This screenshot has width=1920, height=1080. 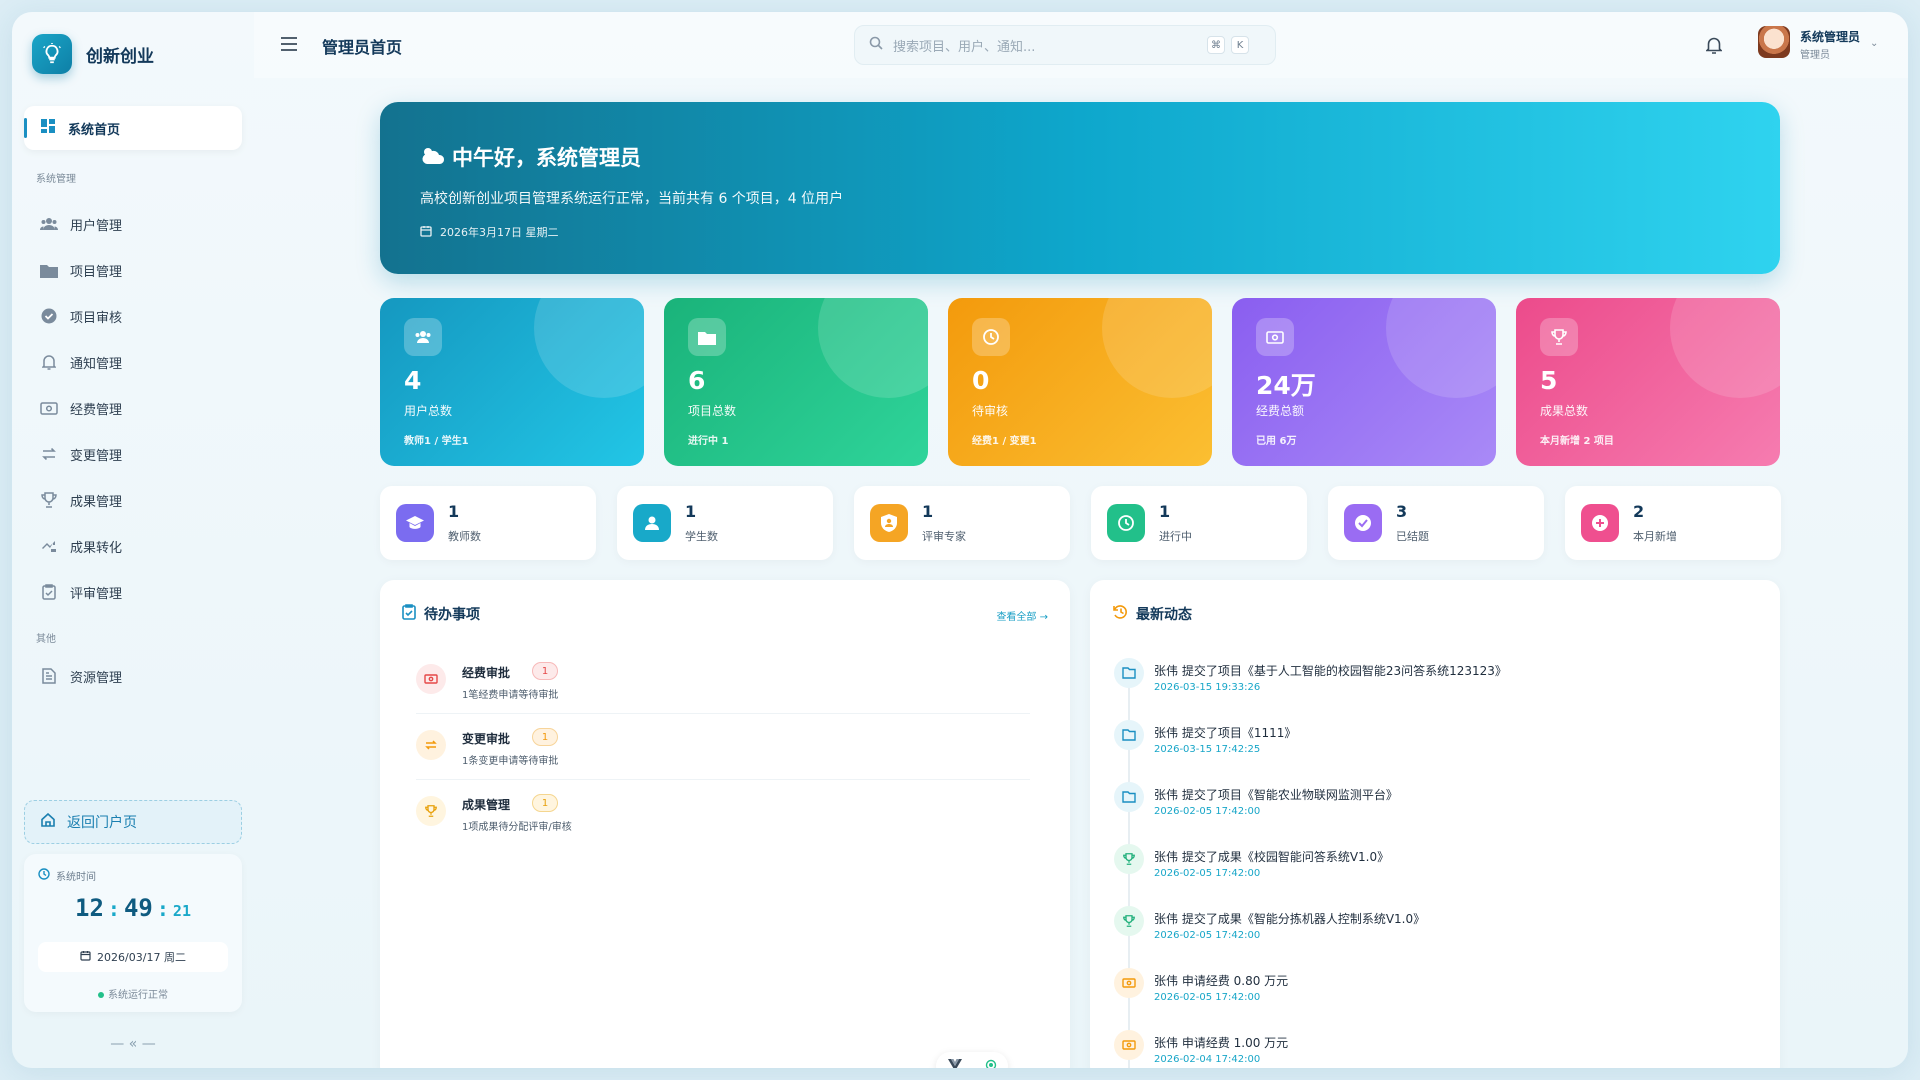 I want to click on sidebar-item-label: 成果管理, so click(x=96, y=502).